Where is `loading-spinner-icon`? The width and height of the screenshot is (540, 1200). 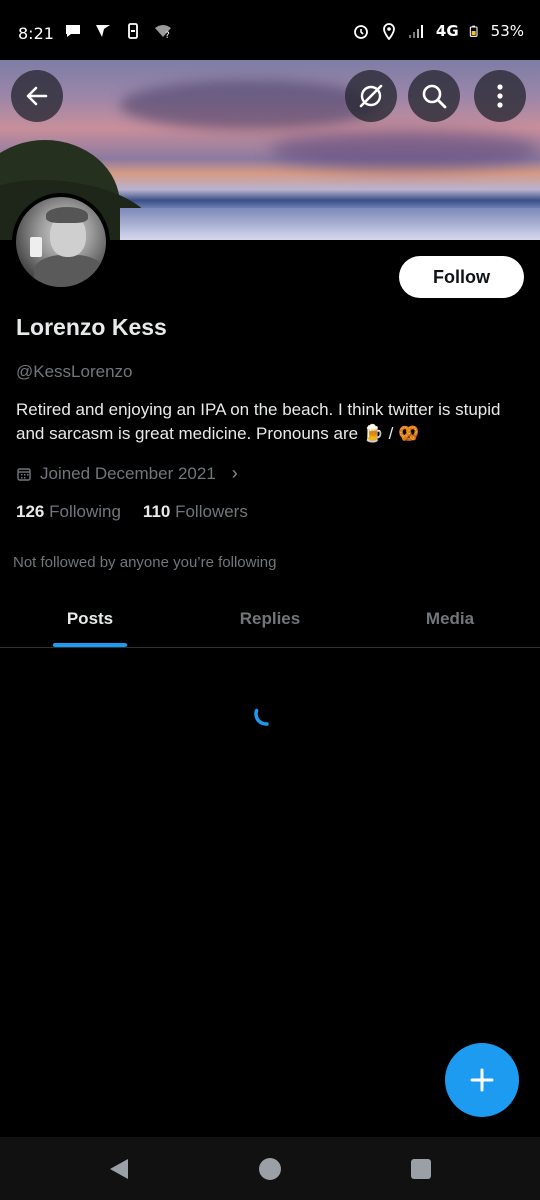
loading-spinner-icon is located at coordinates (266, 717).